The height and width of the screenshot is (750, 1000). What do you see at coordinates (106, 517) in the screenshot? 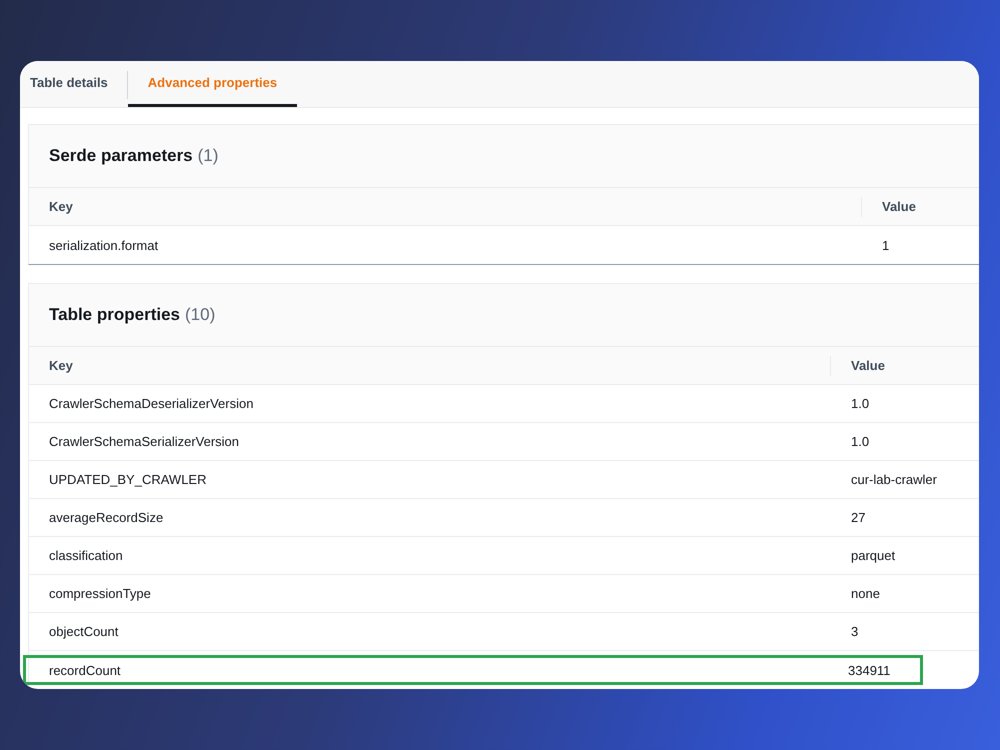
I see `table-cell-text: averageRecordSize` at bounding box center [106, 517].